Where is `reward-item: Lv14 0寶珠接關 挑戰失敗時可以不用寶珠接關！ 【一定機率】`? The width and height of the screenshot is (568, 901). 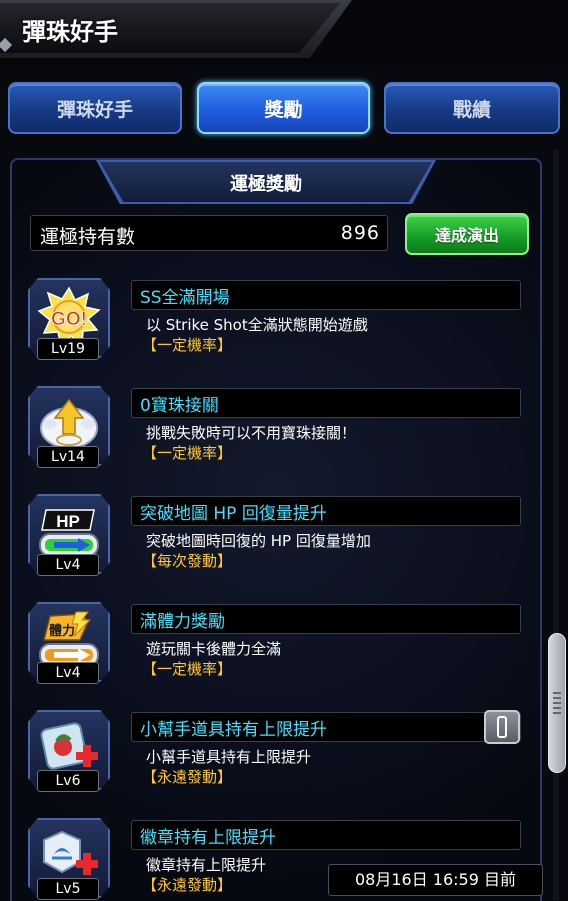 reward-item: Lv14 0寶珠接關 挑戰失敗時可以不用寶珠接關！ 【一定機率】 is located at coordinates (284, 436).